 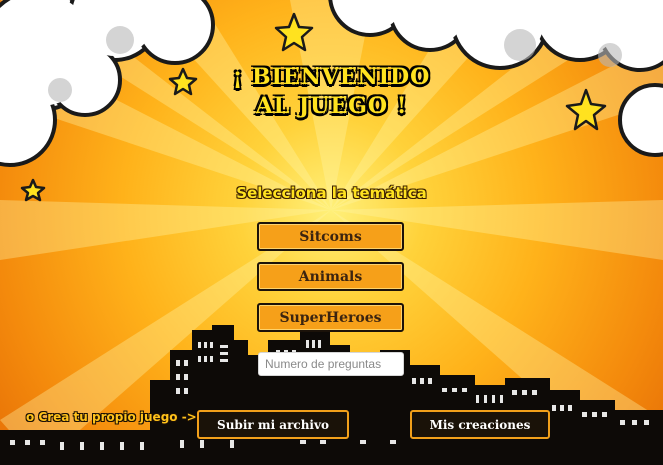 I want to click on theme-button-animals: Animals, so click(x=330, y=276).